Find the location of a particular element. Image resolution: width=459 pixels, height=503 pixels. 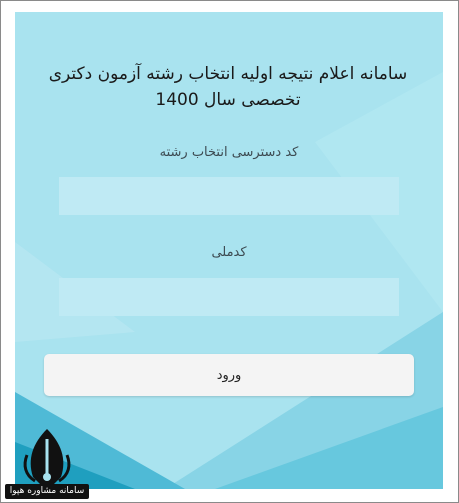

national-code-label: کدملی is located at coordinates (229, 252).